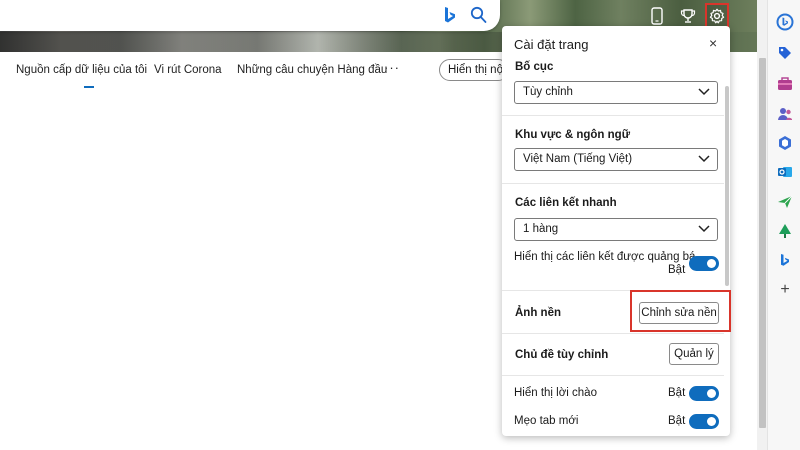 Image resolution: width=800 pixels, height=450 pixels. I want to click on greeting-toggle, so click(704, 393).